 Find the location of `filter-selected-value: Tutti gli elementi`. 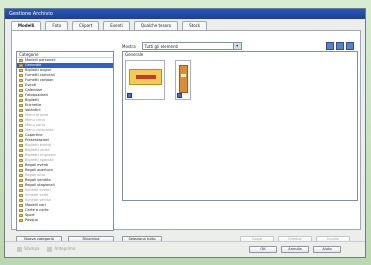

filter-selected-value: Tutti gli elementi is located at coordinates (161, 46).